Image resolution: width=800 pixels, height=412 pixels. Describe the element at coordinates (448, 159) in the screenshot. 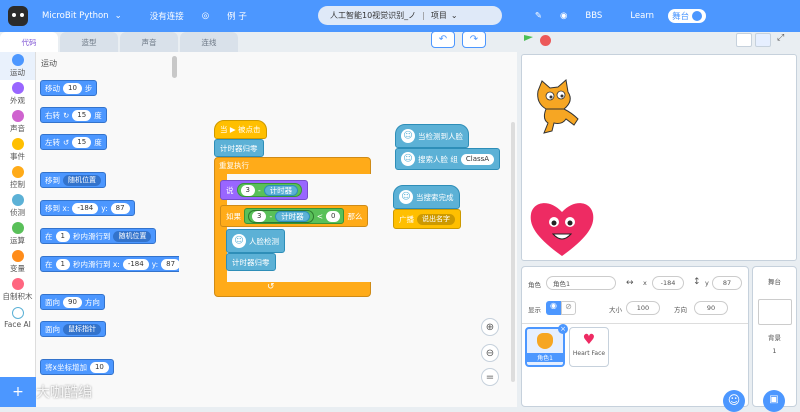

I see `search-face-block: ☺ 搜索人脸 组 ClassA` at that location.